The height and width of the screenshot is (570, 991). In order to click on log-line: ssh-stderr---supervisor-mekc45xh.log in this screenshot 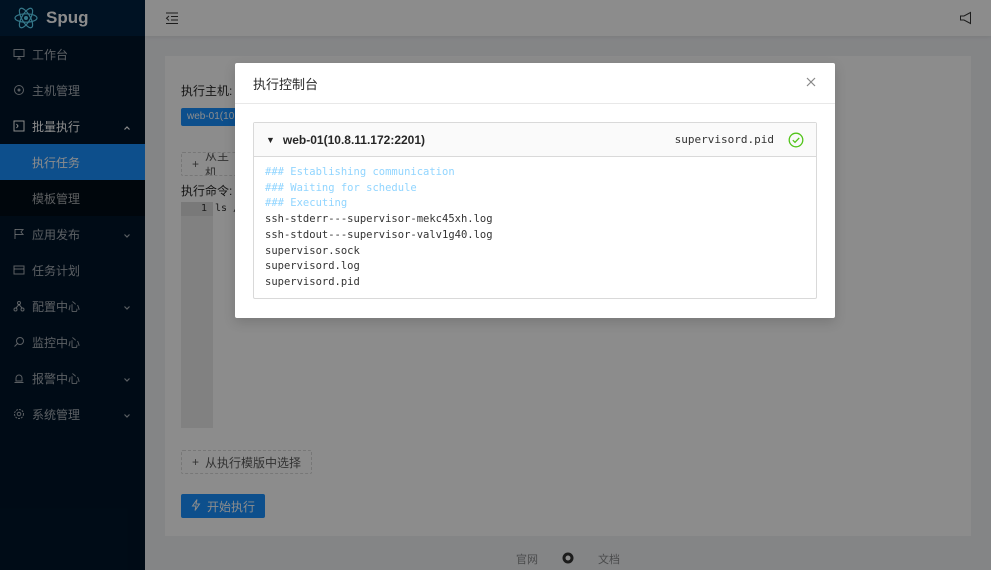, I will do `click(379, 219)`.